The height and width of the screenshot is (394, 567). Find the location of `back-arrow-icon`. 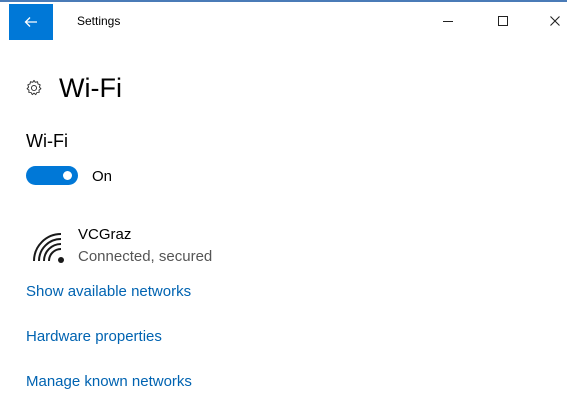

back-arrow-icon is located at coordinates (30, 22).